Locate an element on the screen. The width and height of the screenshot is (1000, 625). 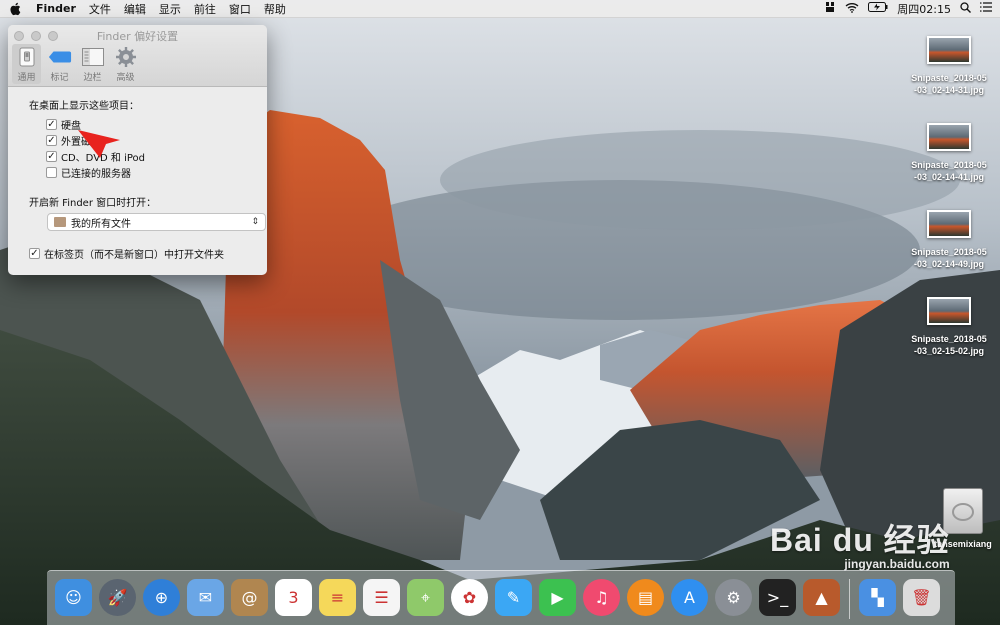
menu-help: 帮助 is located at coordinates (275, 9).